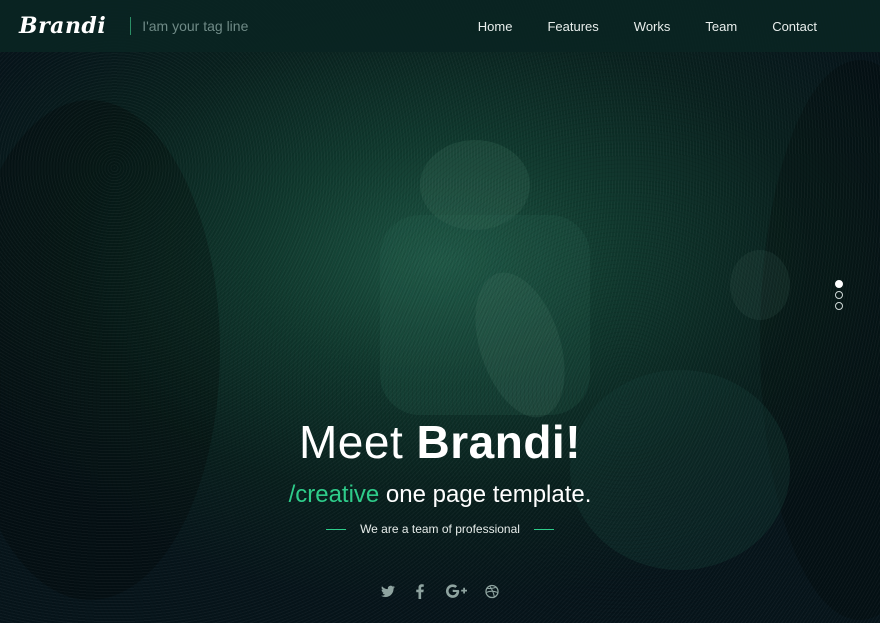 The width and height of the screenshot is (880, 623). I want to click on hero-subtitle-rest: one page template., so click(485, 494).